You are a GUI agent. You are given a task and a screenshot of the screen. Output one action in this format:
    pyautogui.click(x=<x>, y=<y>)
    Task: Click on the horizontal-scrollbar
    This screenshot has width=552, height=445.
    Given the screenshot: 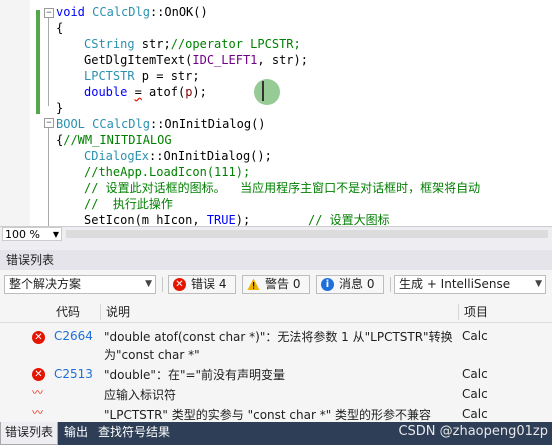 What is the action you would take?
    pyautogui.click(x=307, y=234)
    